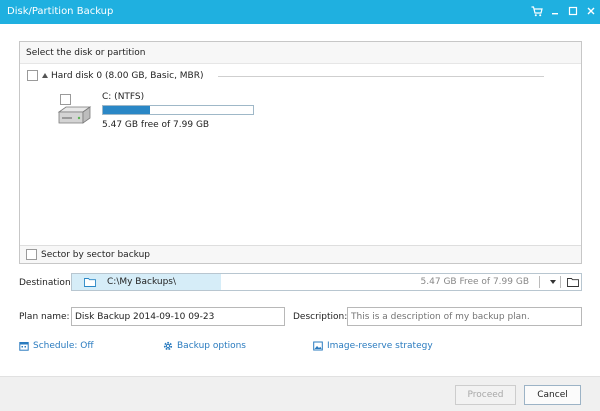 This screenshot has height=411, width=600. What do you see at coordinates (45, 75) in the screenshot?
I see `collapse-arrow-icon` at bounding box center [45, 75].